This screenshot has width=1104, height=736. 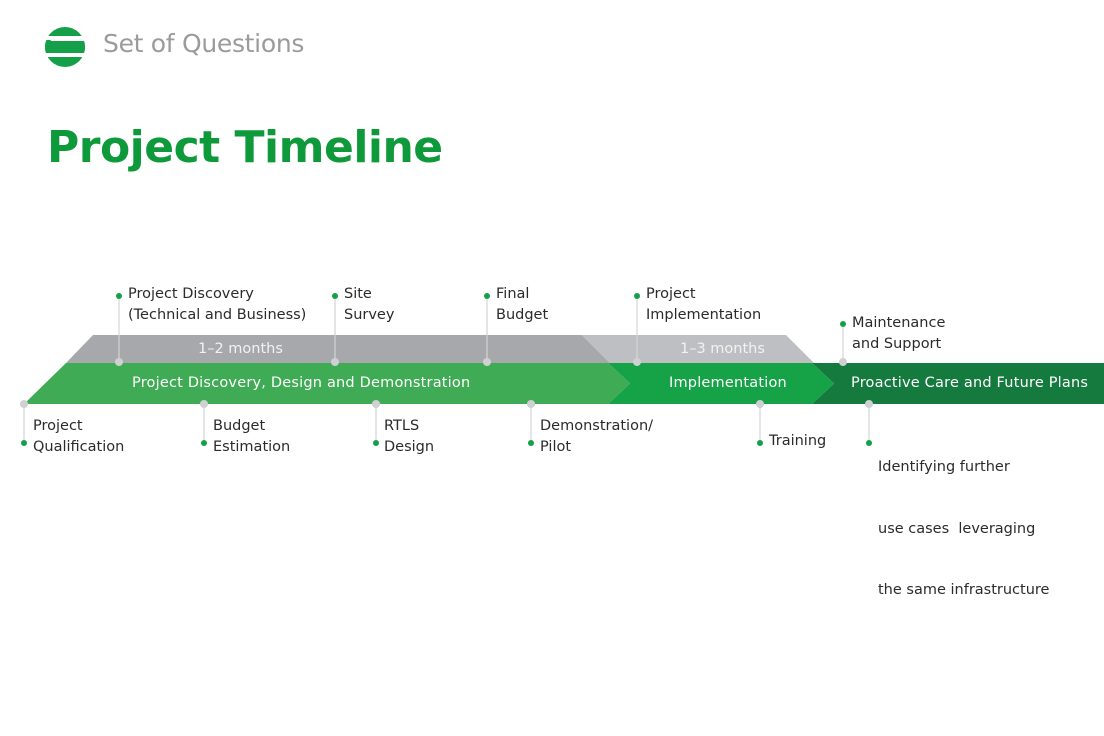 I want to click on milestone-label: Maintenance and Support, so click(x=899, y=333).